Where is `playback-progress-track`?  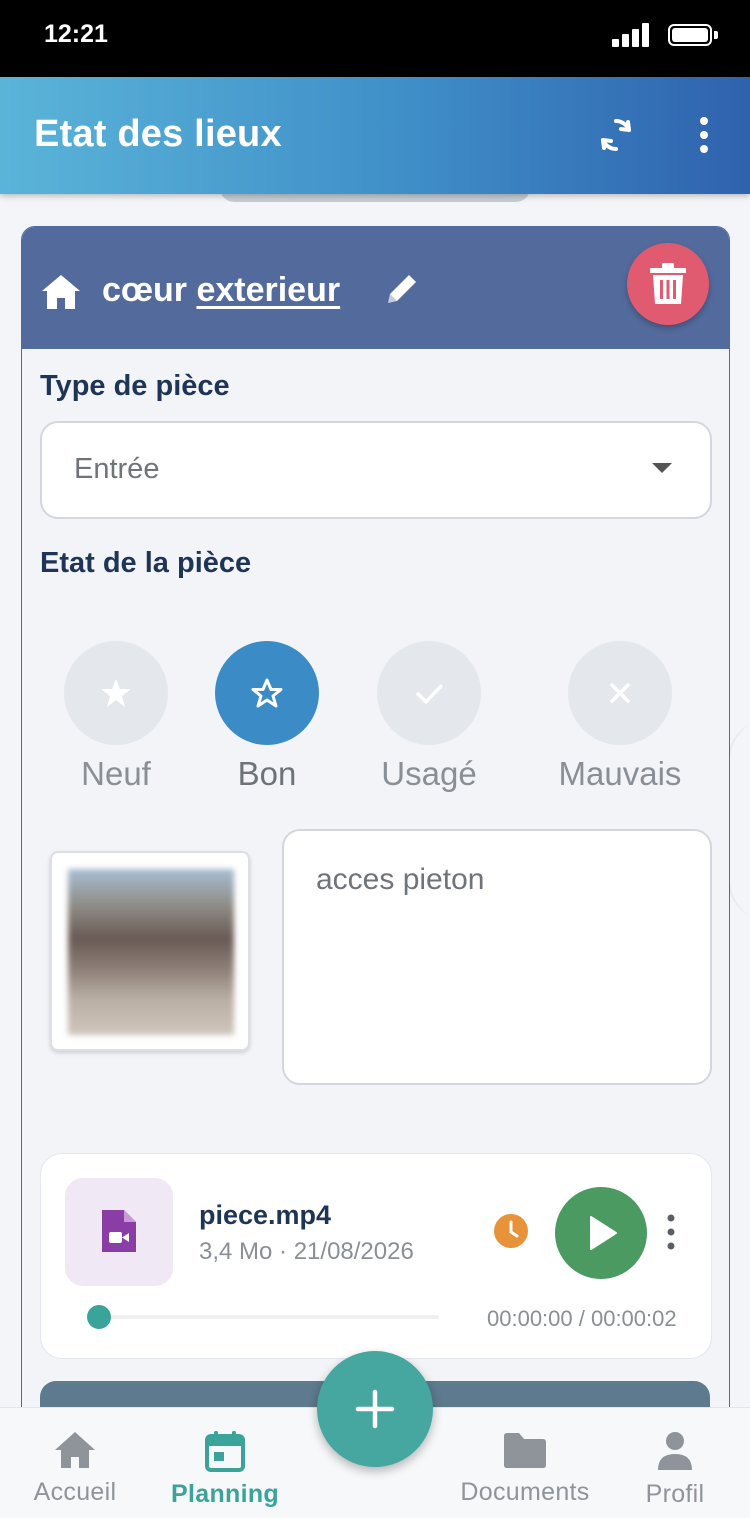
playback-progress-track is located at coordinates (269, 1317).